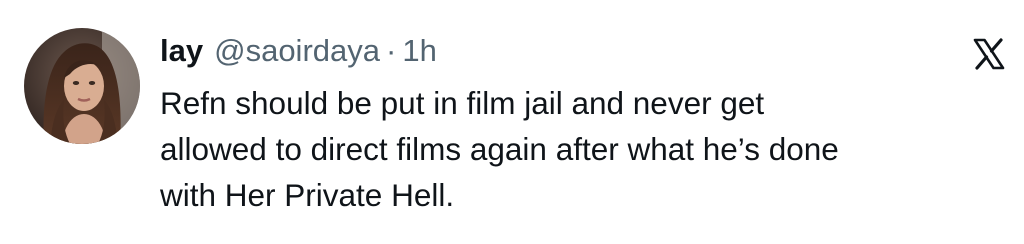  I want to click on timestamp: 1h, so click(419, 51).